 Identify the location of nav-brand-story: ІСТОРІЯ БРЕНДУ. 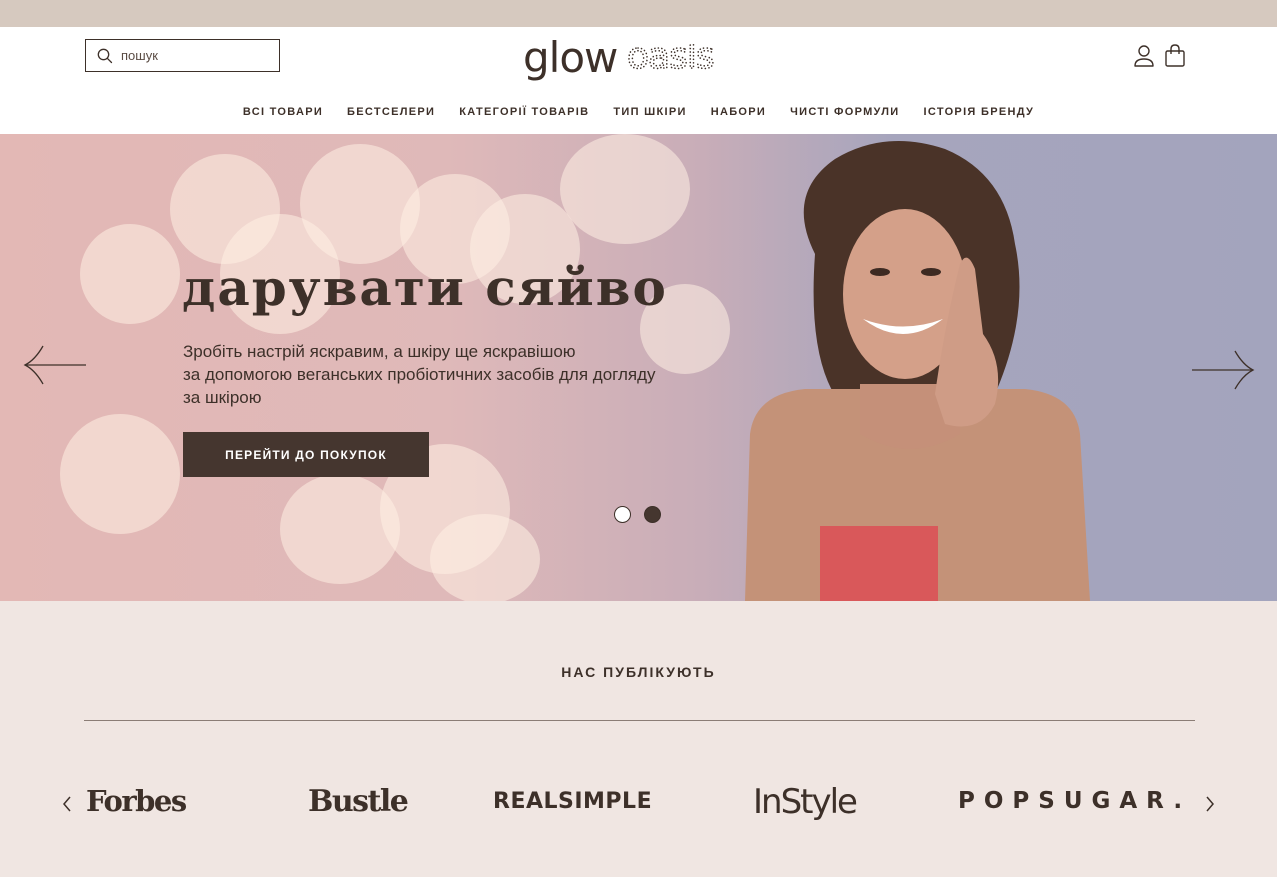
(979, 112).